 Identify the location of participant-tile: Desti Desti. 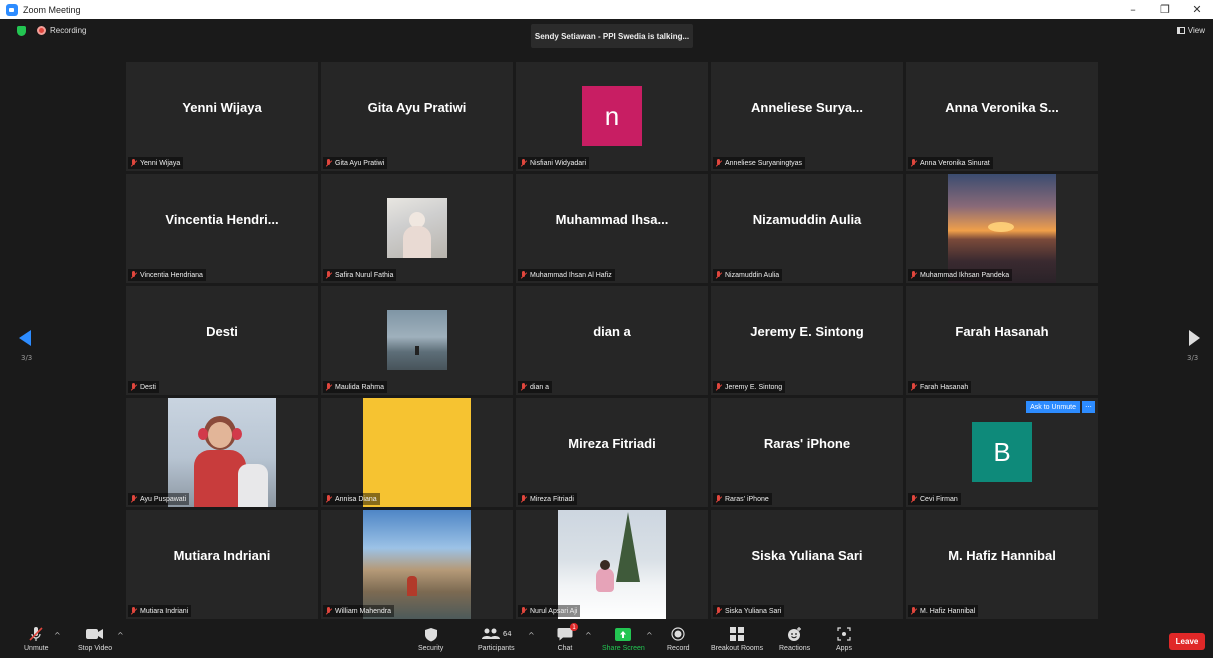
(222, 340).